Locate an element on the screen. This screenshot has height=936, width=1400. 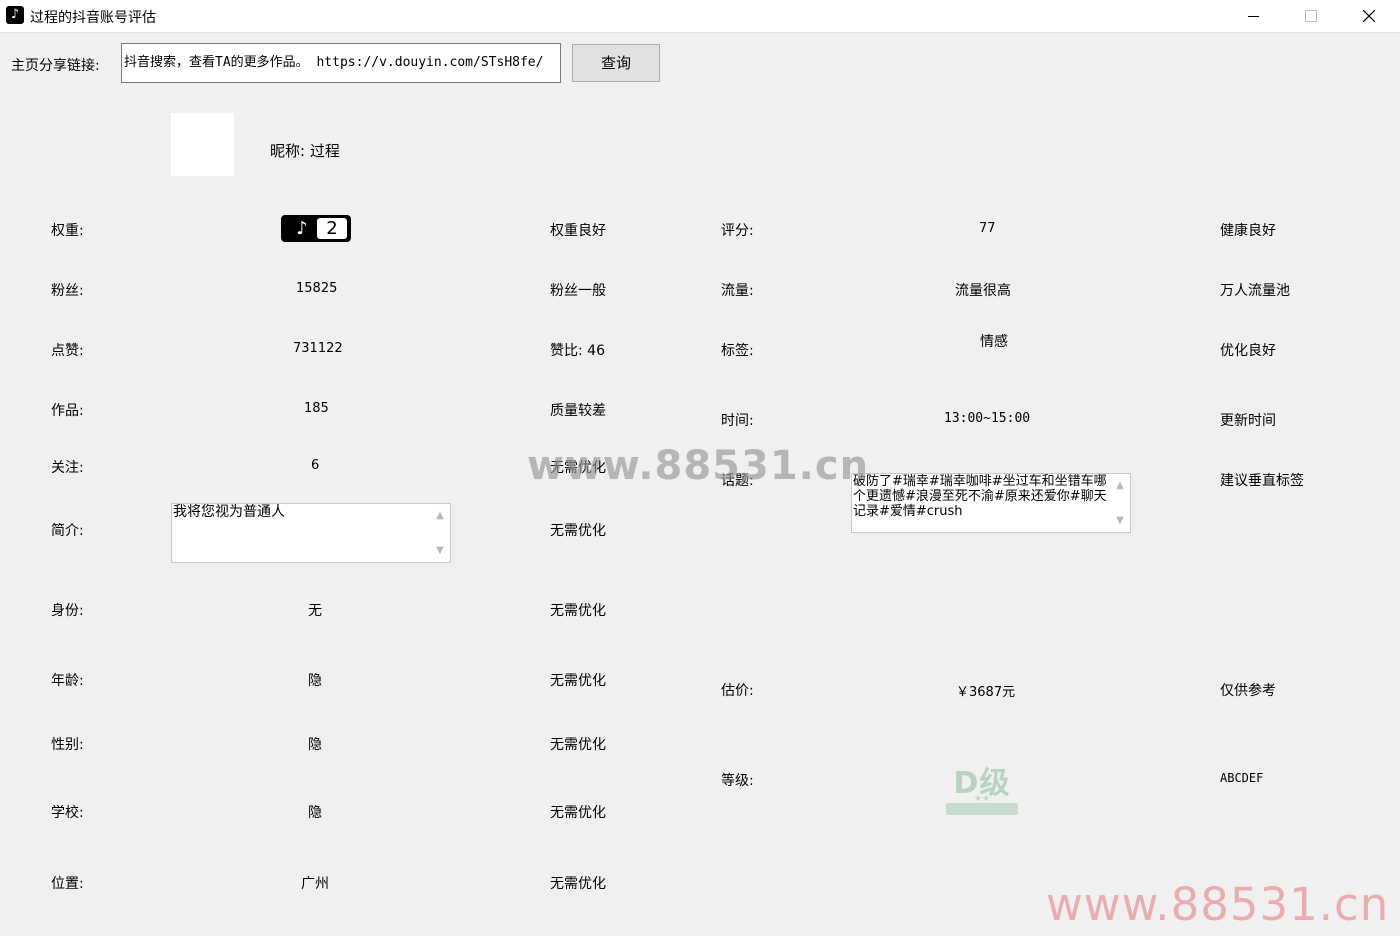
location-label: 位置: is located at coordinates (67, 884).